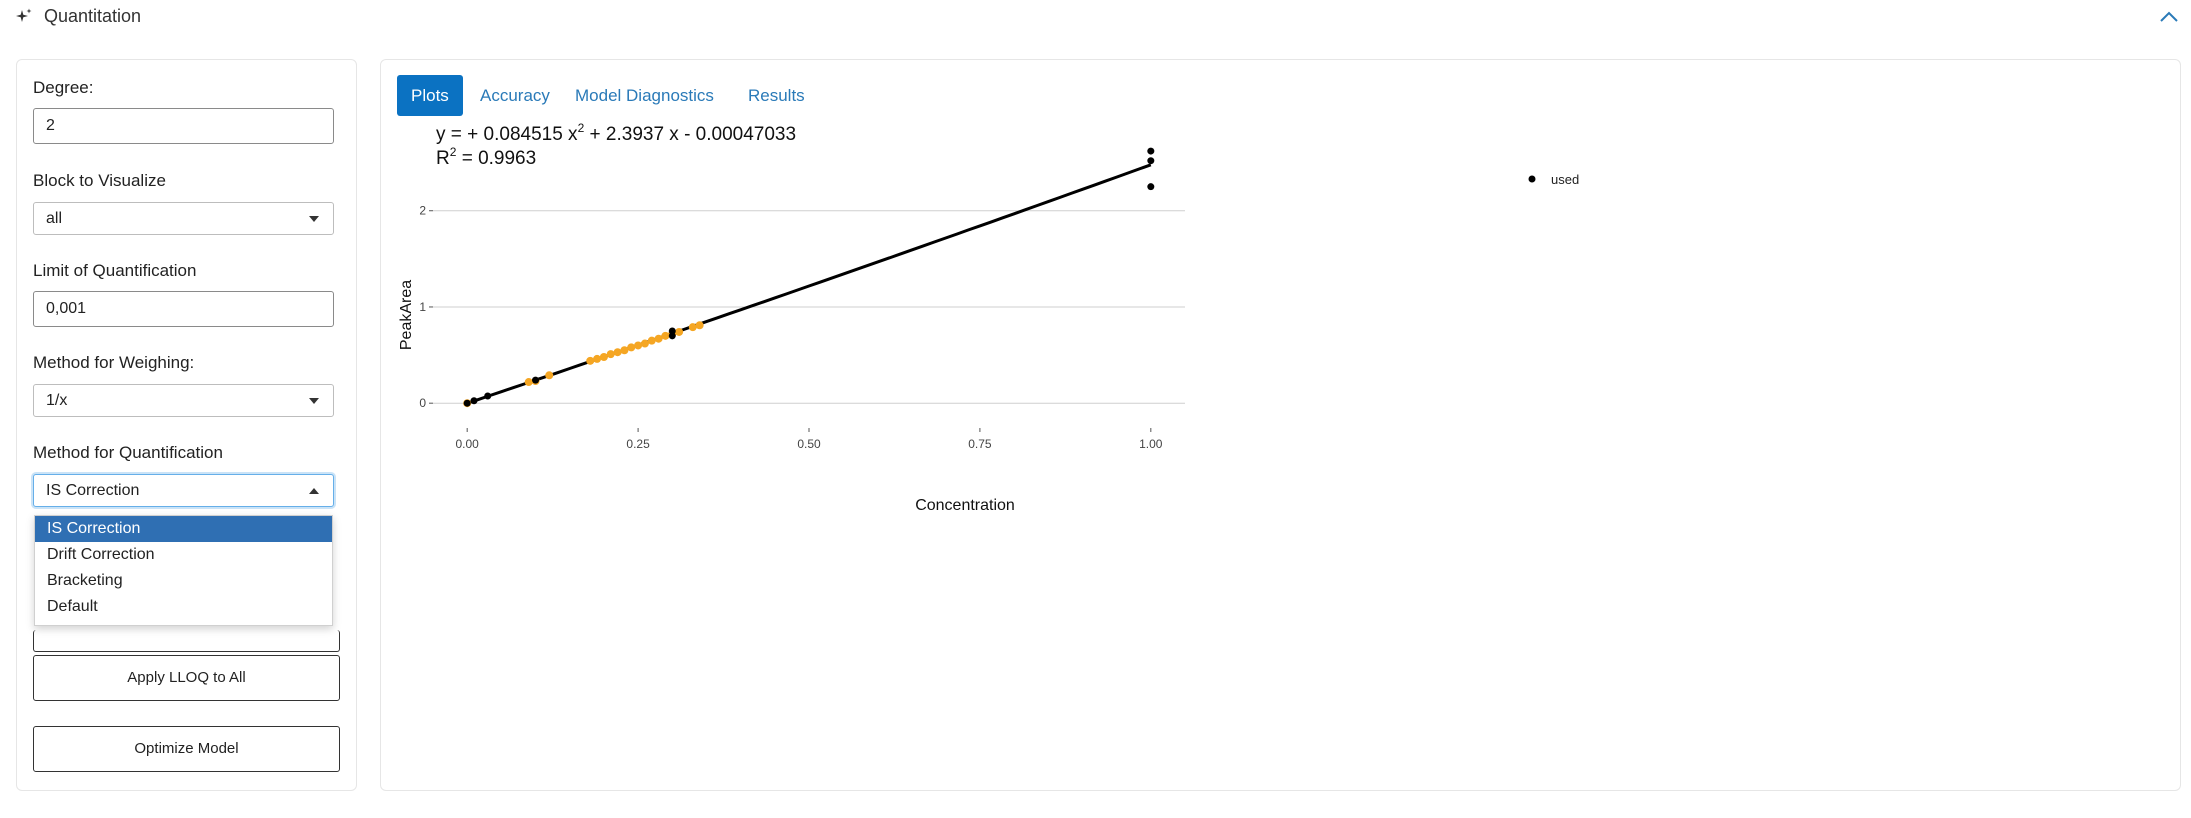  Describe the element at coordinates (99, 180) in the screenshot. I see `block-label: Block to Visualize` at that location.